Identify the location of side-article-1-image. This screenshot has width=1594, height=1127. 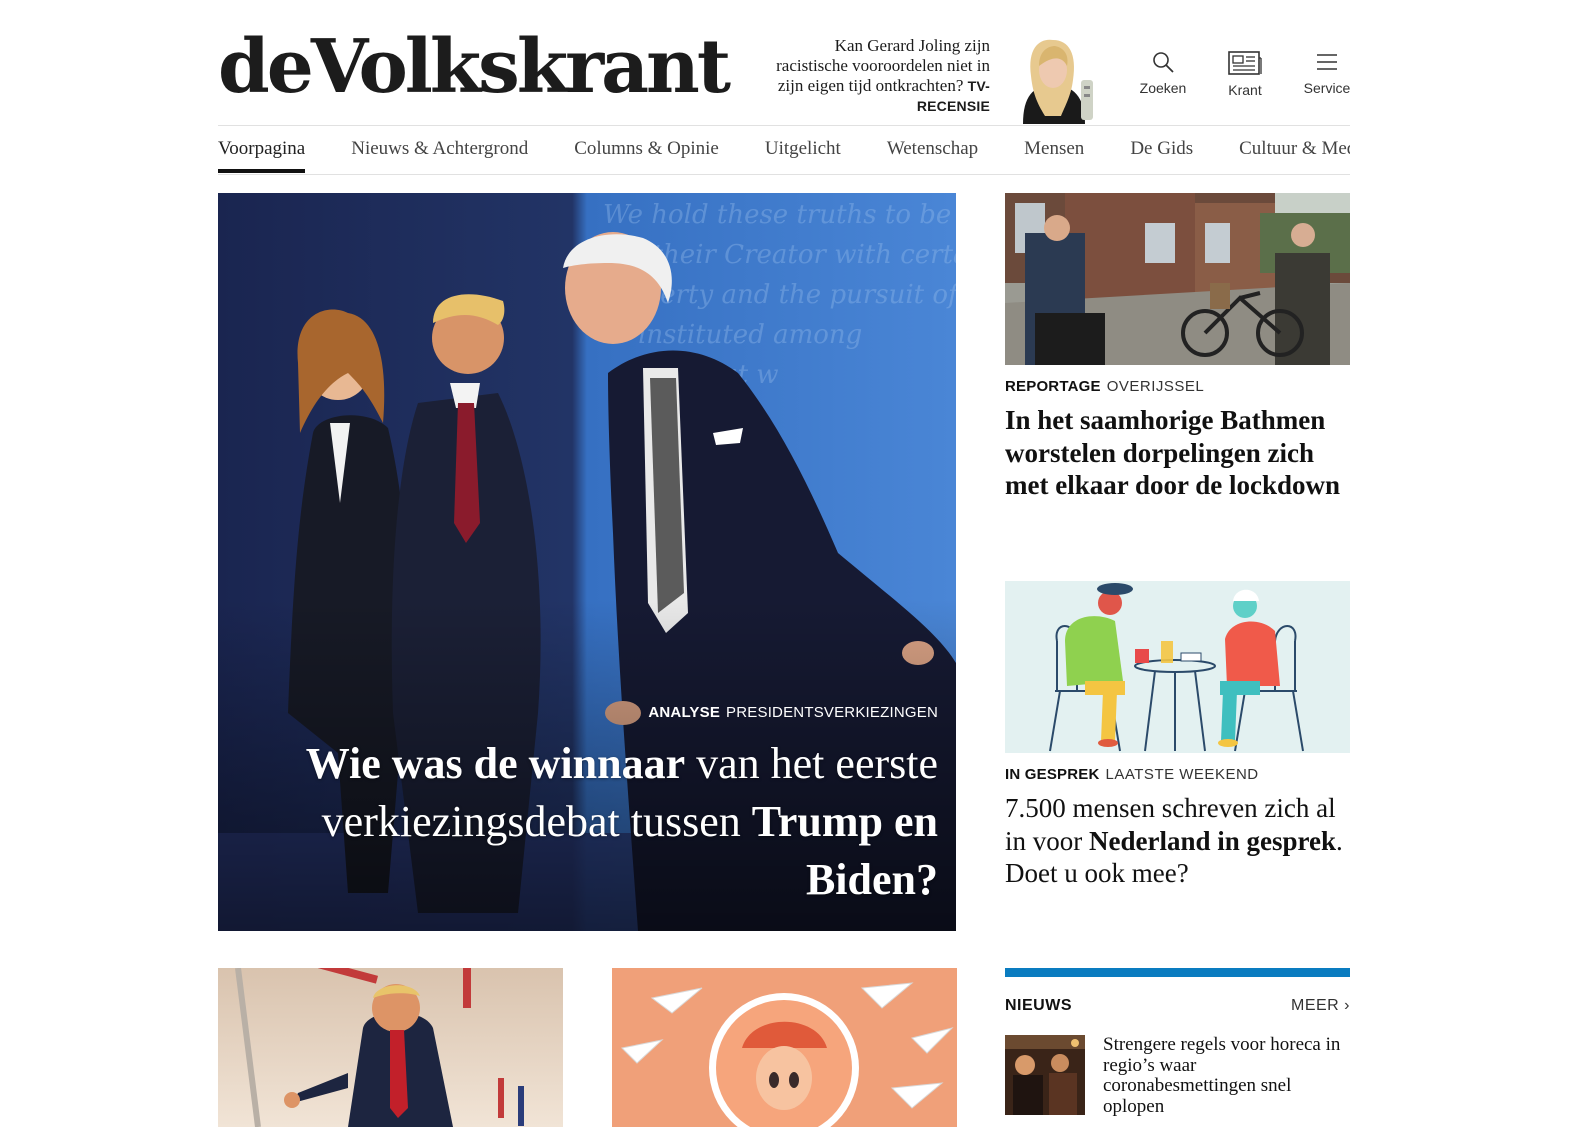
(1177, 279).